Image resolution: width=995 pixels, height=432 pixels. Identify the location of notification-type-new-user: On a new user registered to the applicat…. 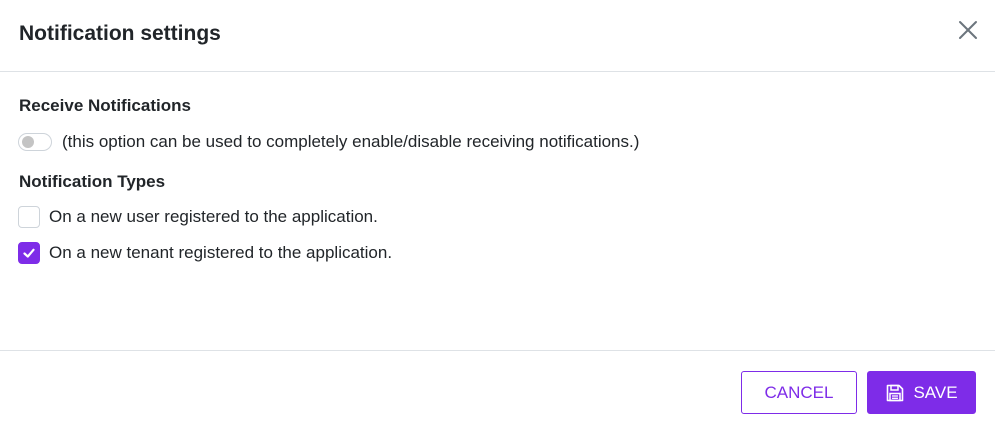
(198, 217).